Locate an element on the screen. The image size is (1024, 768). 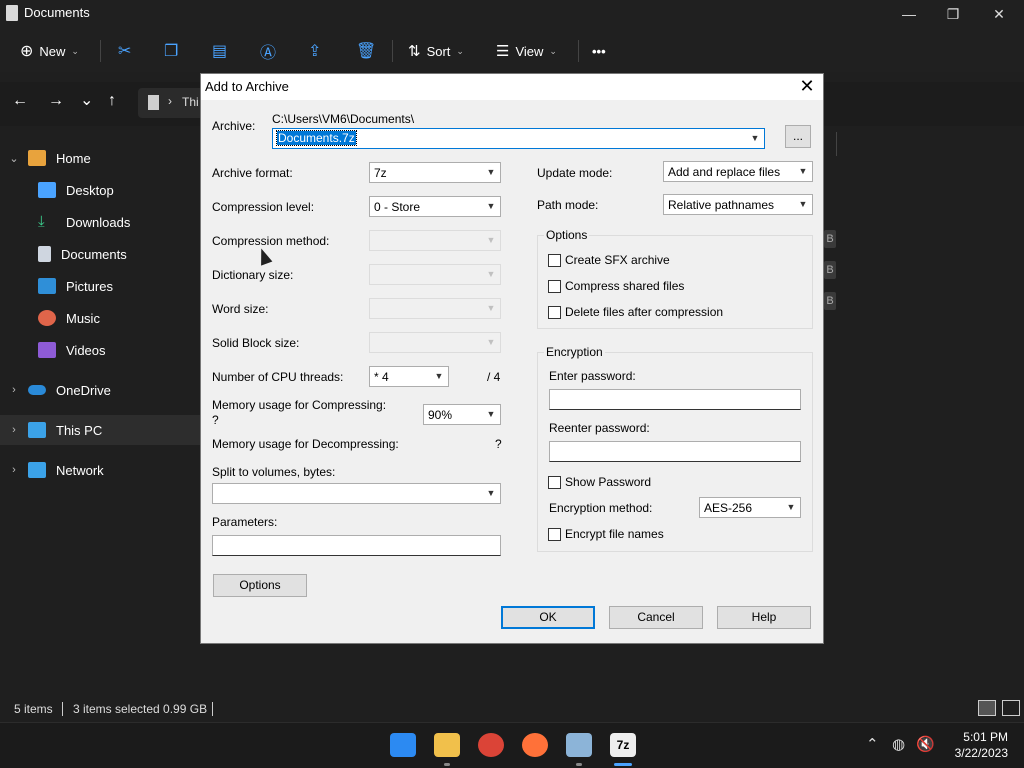
sidebar-item-pictures: Pictures is located at coordinates (100, 286).